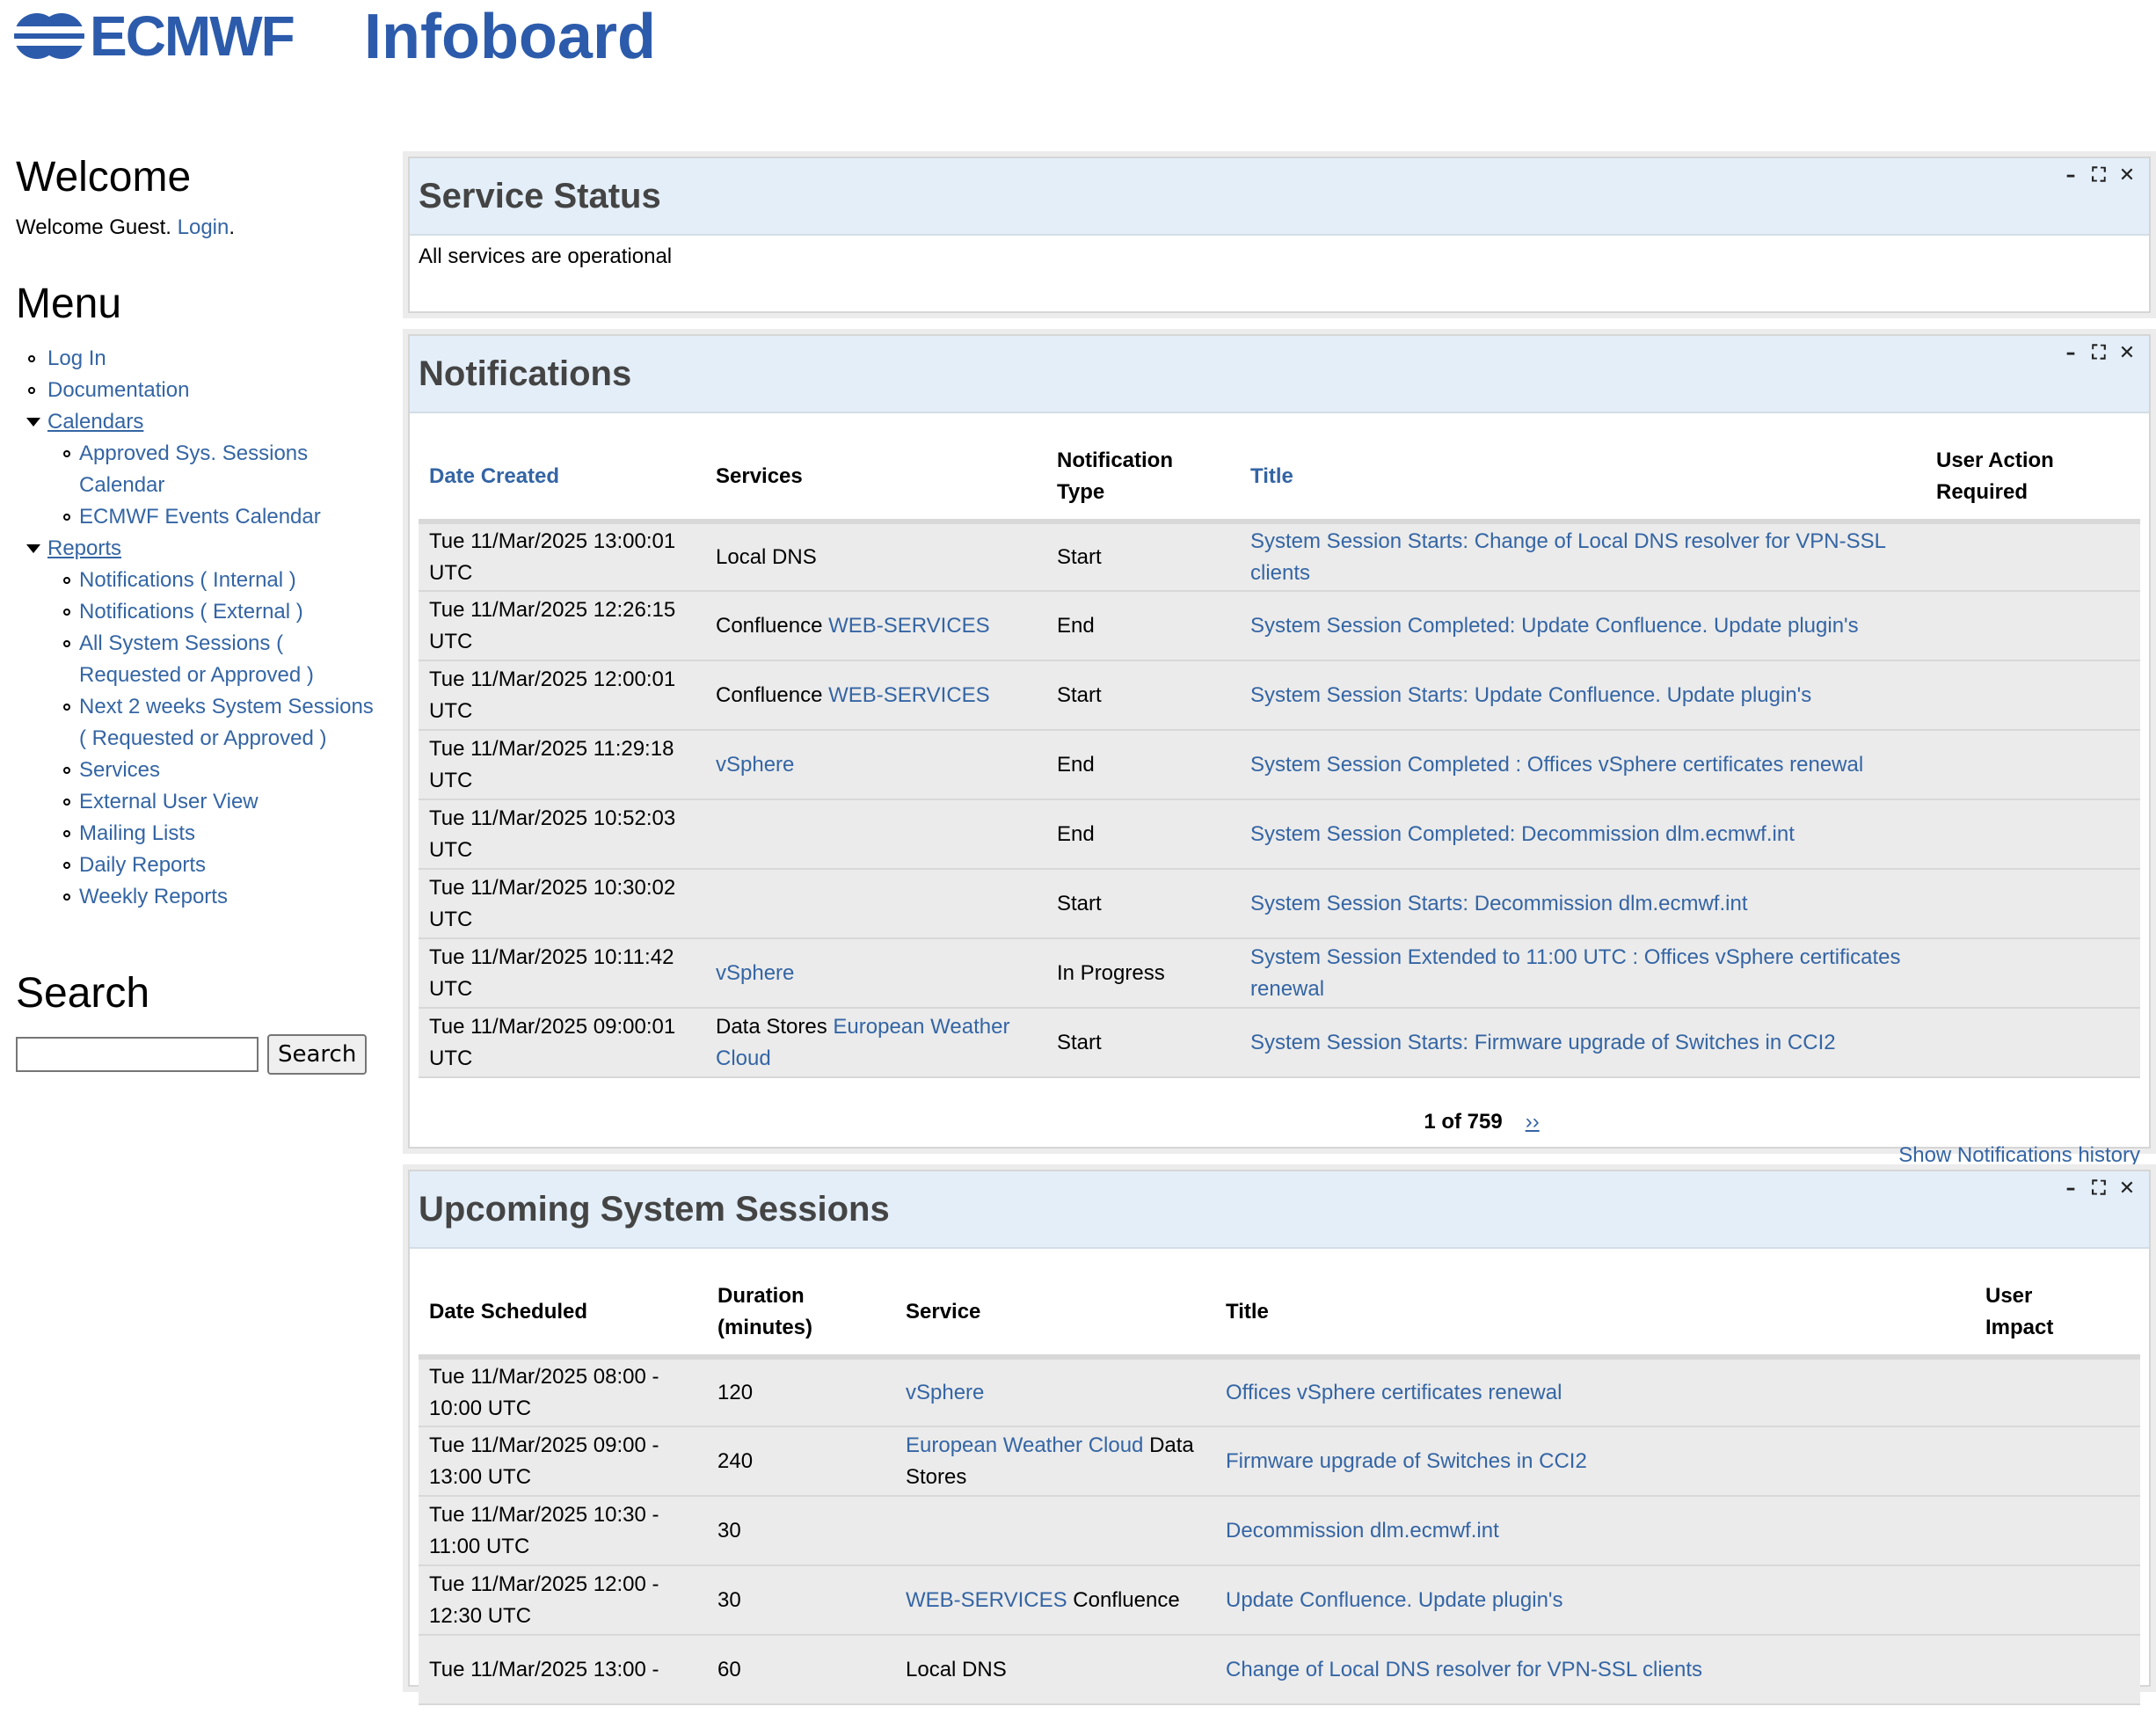 This screenshot has height=1714, width=2156. What do you see at coordinates (95, 422) in the screenshot?
I see `menu-link-calendars: Calendars` at bounding box center [95, 422].